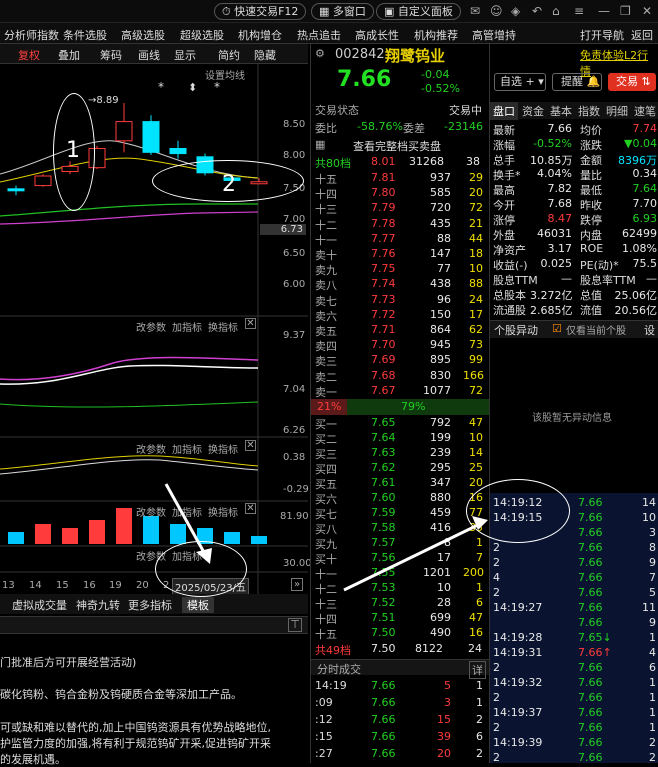 The image size is (658, 767). What do you see at coordinates (320, 53) in the screenshot?
I see `settings-gear-icon: ⚙` at bounding box center [320, 53].